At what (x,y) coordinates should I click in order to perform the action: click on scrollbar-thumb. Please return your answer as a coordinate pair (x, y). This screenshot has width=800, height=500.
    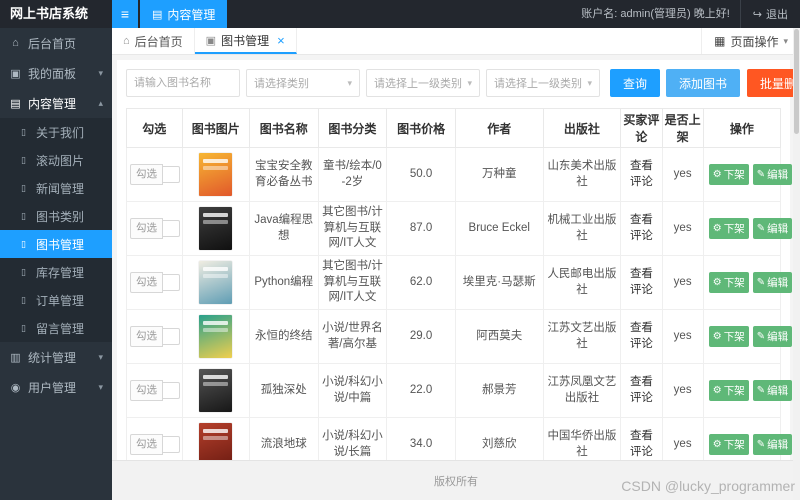
    Looking at the image, I should click on (796, 81).